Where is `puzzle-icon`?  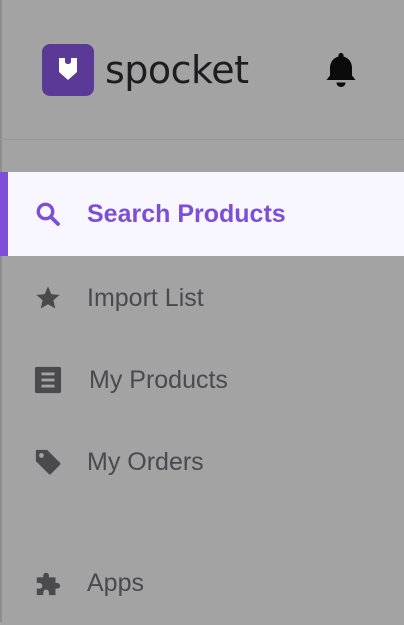 puzzle-icon is located at coordinates (48, 583).